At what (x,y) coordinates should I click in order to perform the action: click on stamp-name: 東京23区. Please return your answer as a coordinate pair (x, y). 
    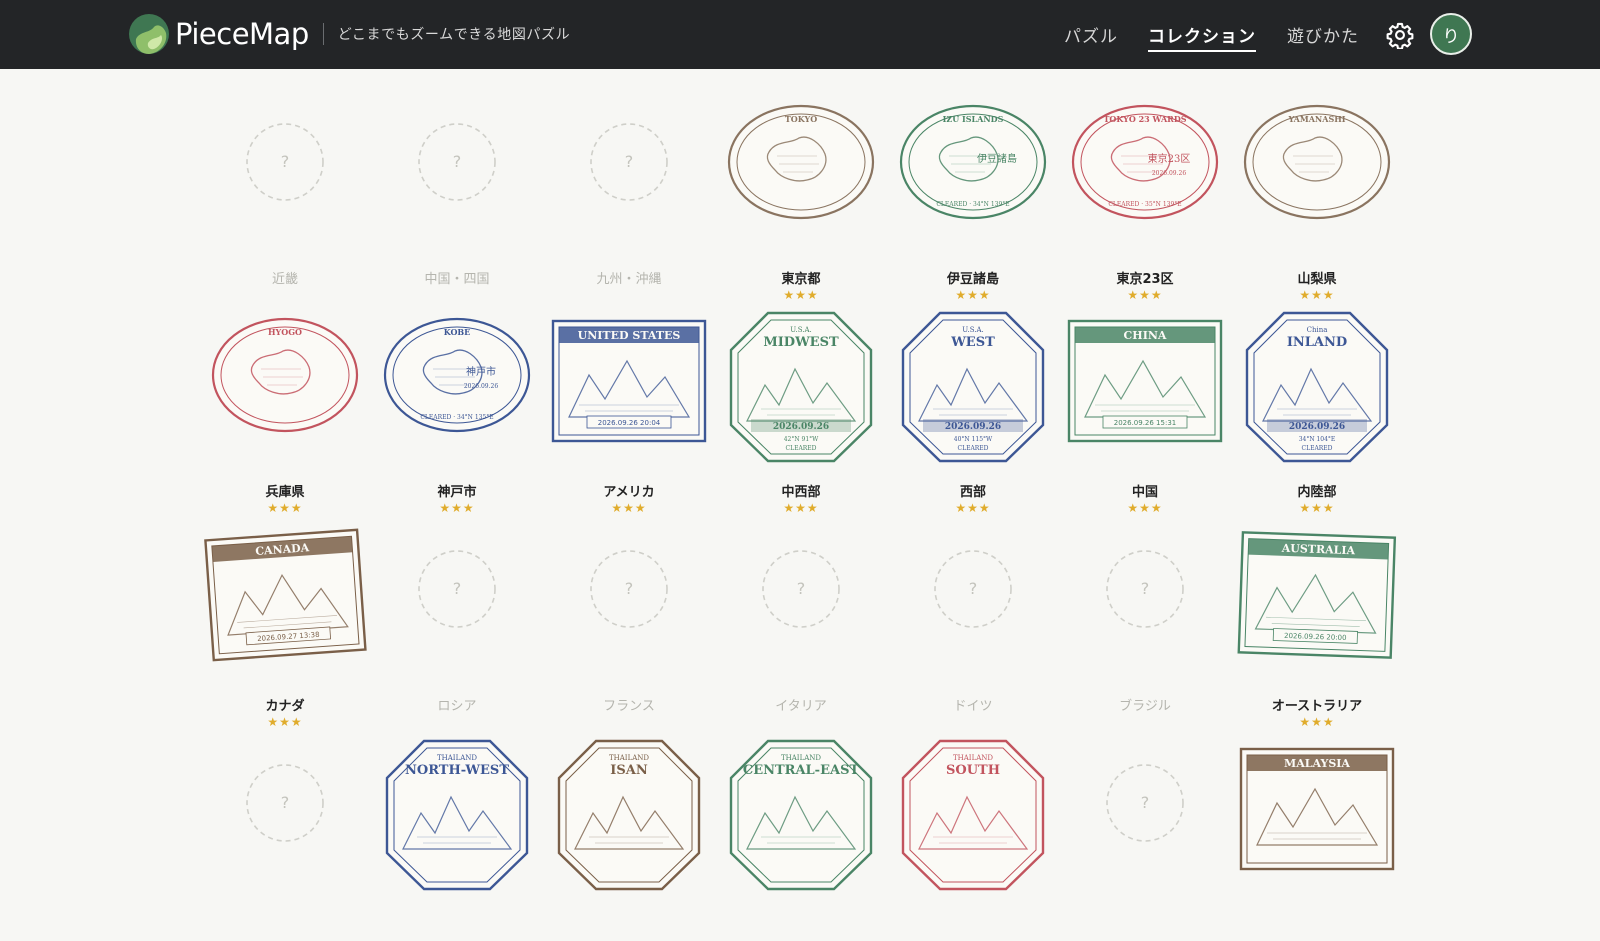
    Looking at the image, I should click on (1145, 279).